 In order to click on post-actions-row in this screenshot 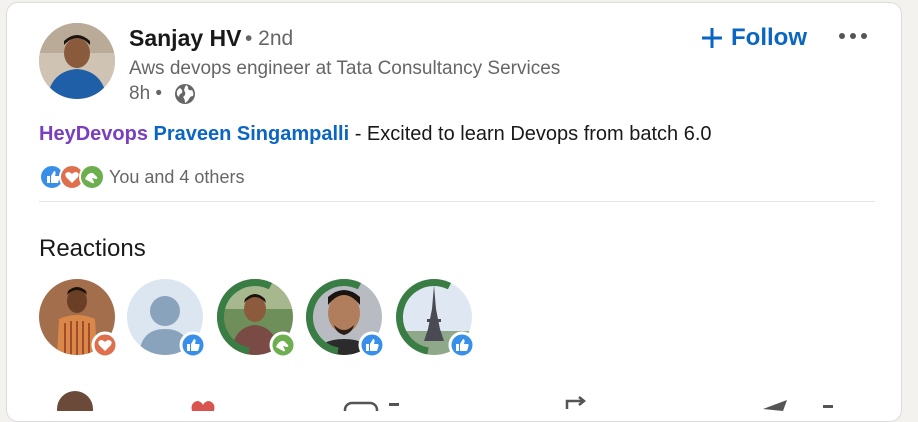, I will do `click(445, 401)`.